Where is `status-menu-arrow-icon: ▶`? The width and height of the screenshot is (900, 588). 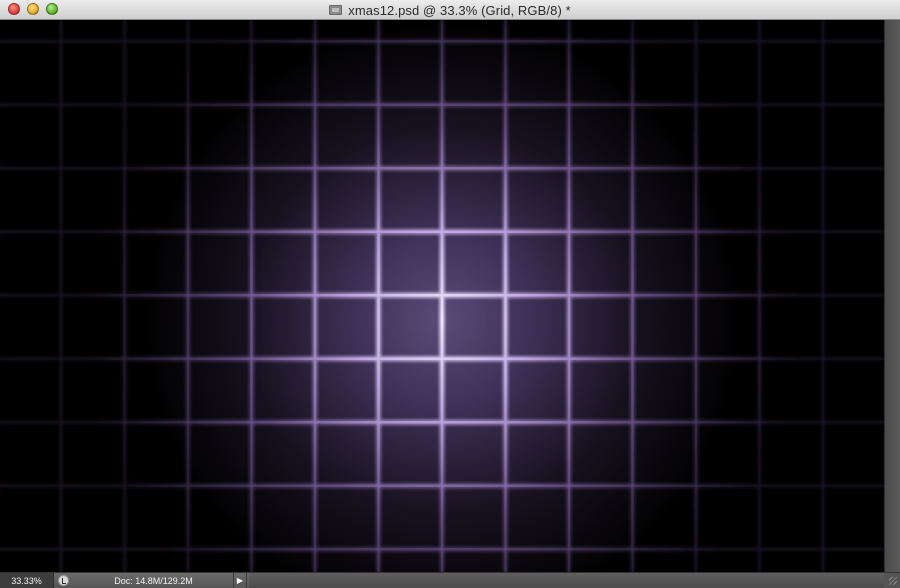 status-menu-arrow-icon: ▶ is located at coordinates (240, 580).